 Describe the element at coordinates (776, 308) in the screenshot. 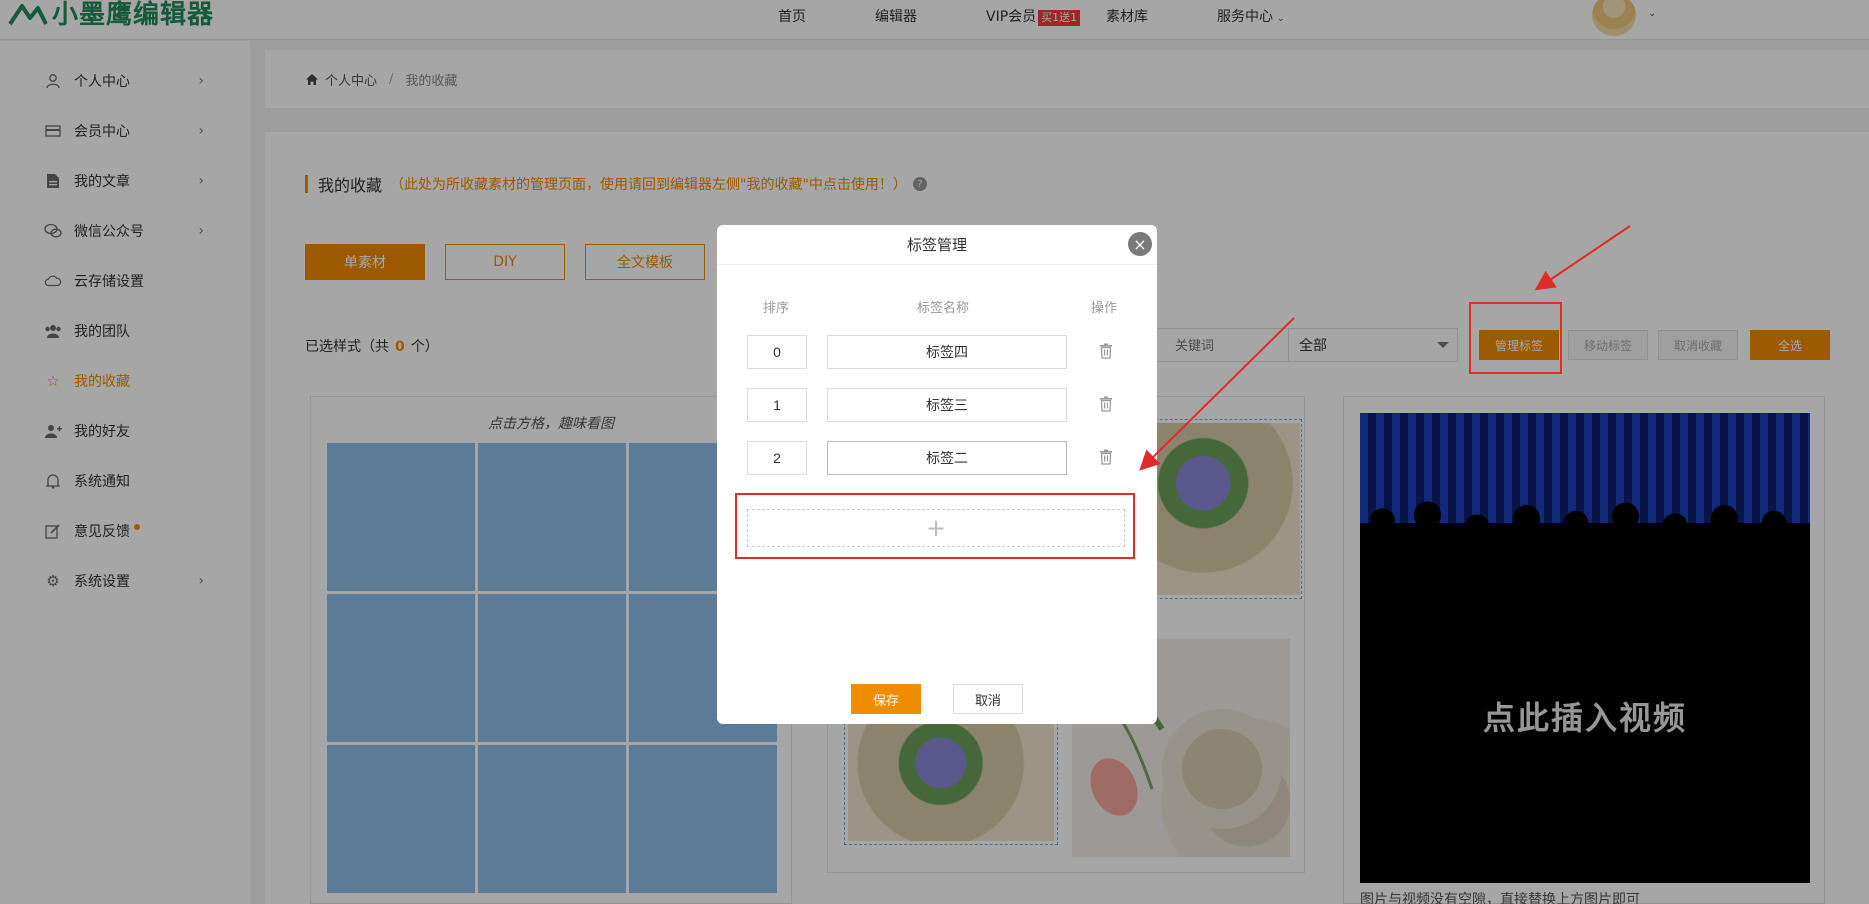

I see `column-header-order: 排序` at that location.